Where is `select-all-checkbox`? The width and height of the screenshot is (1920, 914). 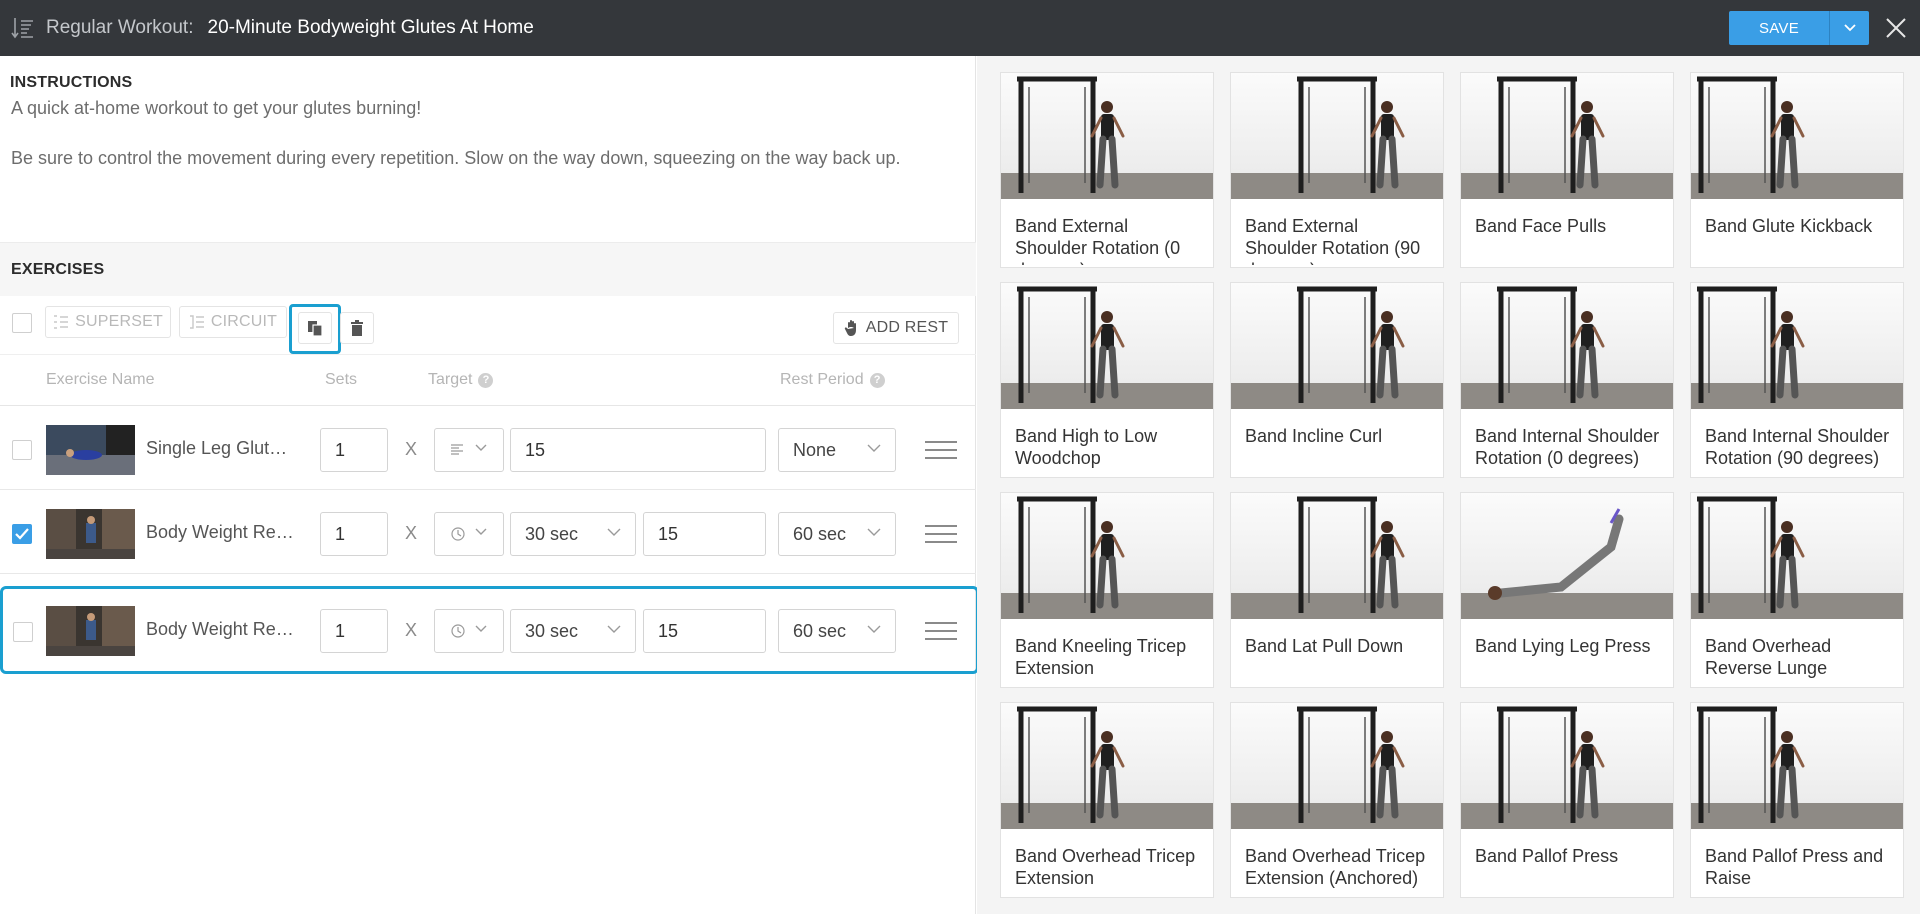
select-all-checkbox is located at coordinates (22, 323).